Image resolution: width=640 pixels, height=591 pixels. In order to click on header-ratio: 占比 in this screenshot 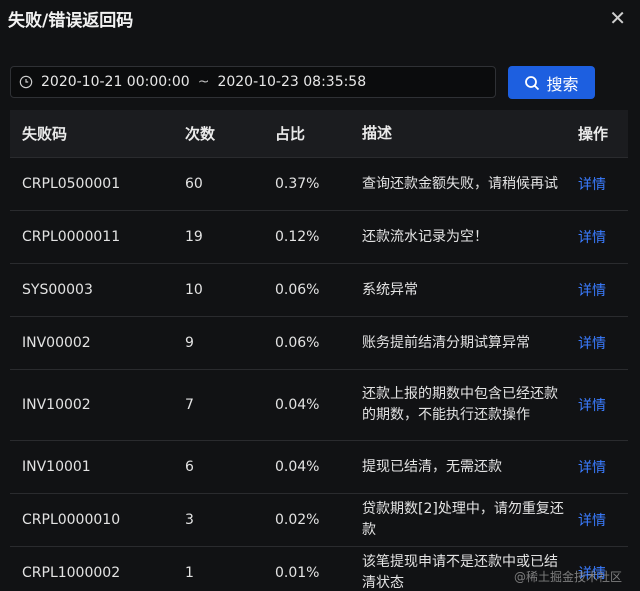, I will do `click(290, 134)`.